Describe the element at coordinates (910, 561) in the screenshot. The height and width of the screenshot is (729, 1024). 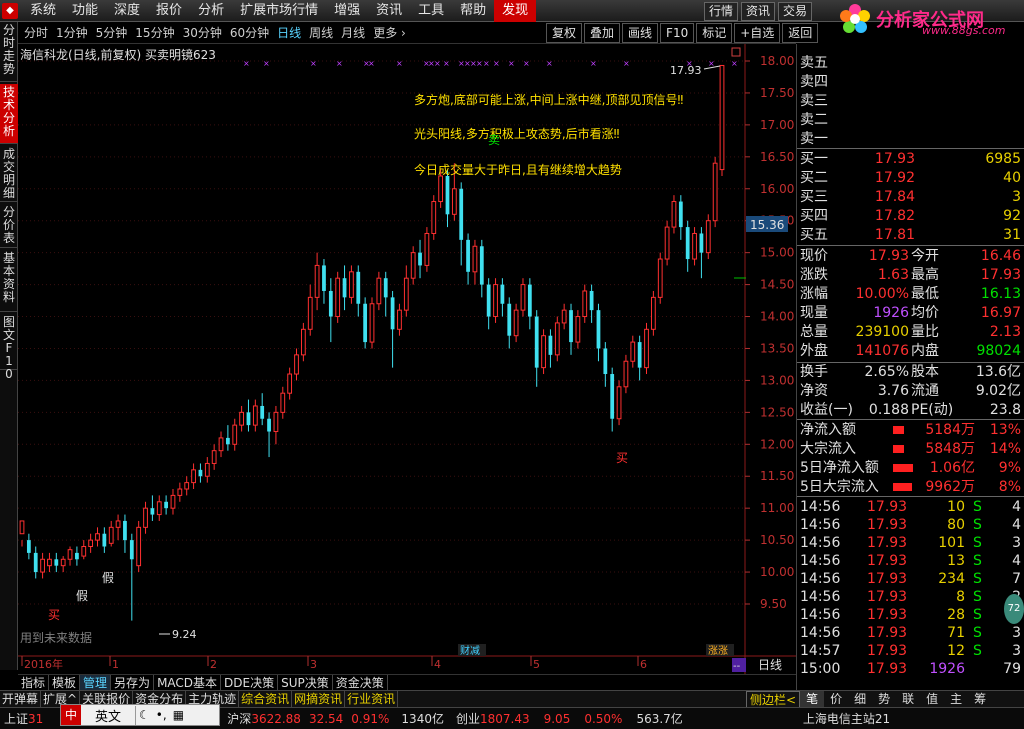
I see `quote-row: 14:56 17.93 13 S 4` at that location.